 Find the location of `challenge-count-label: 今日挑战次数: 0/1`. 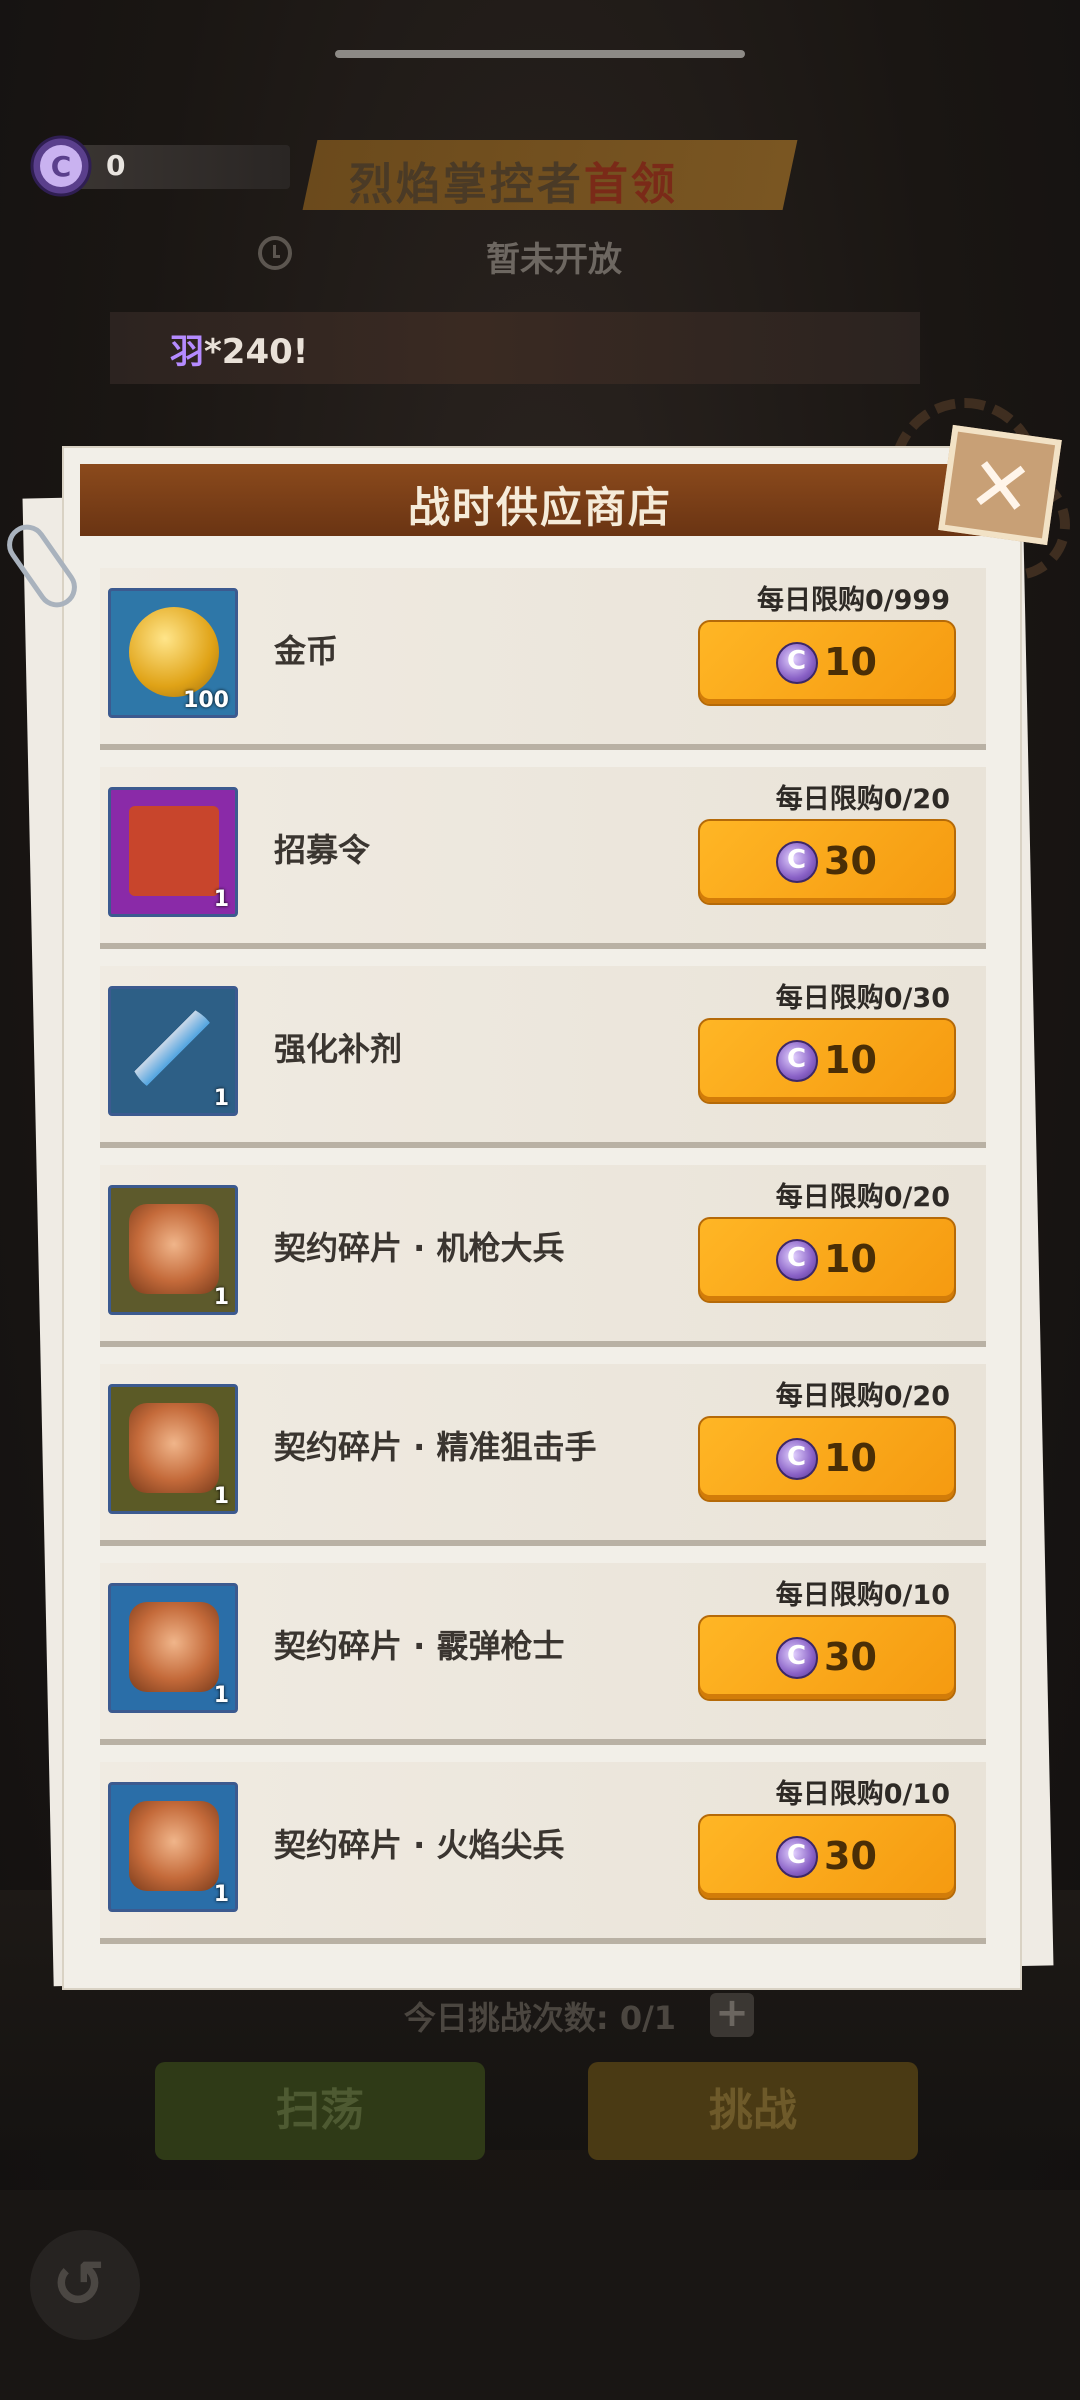

challenge-count-label: 今日挑战次数: 0/1 is located at coordinates (540, 2018).